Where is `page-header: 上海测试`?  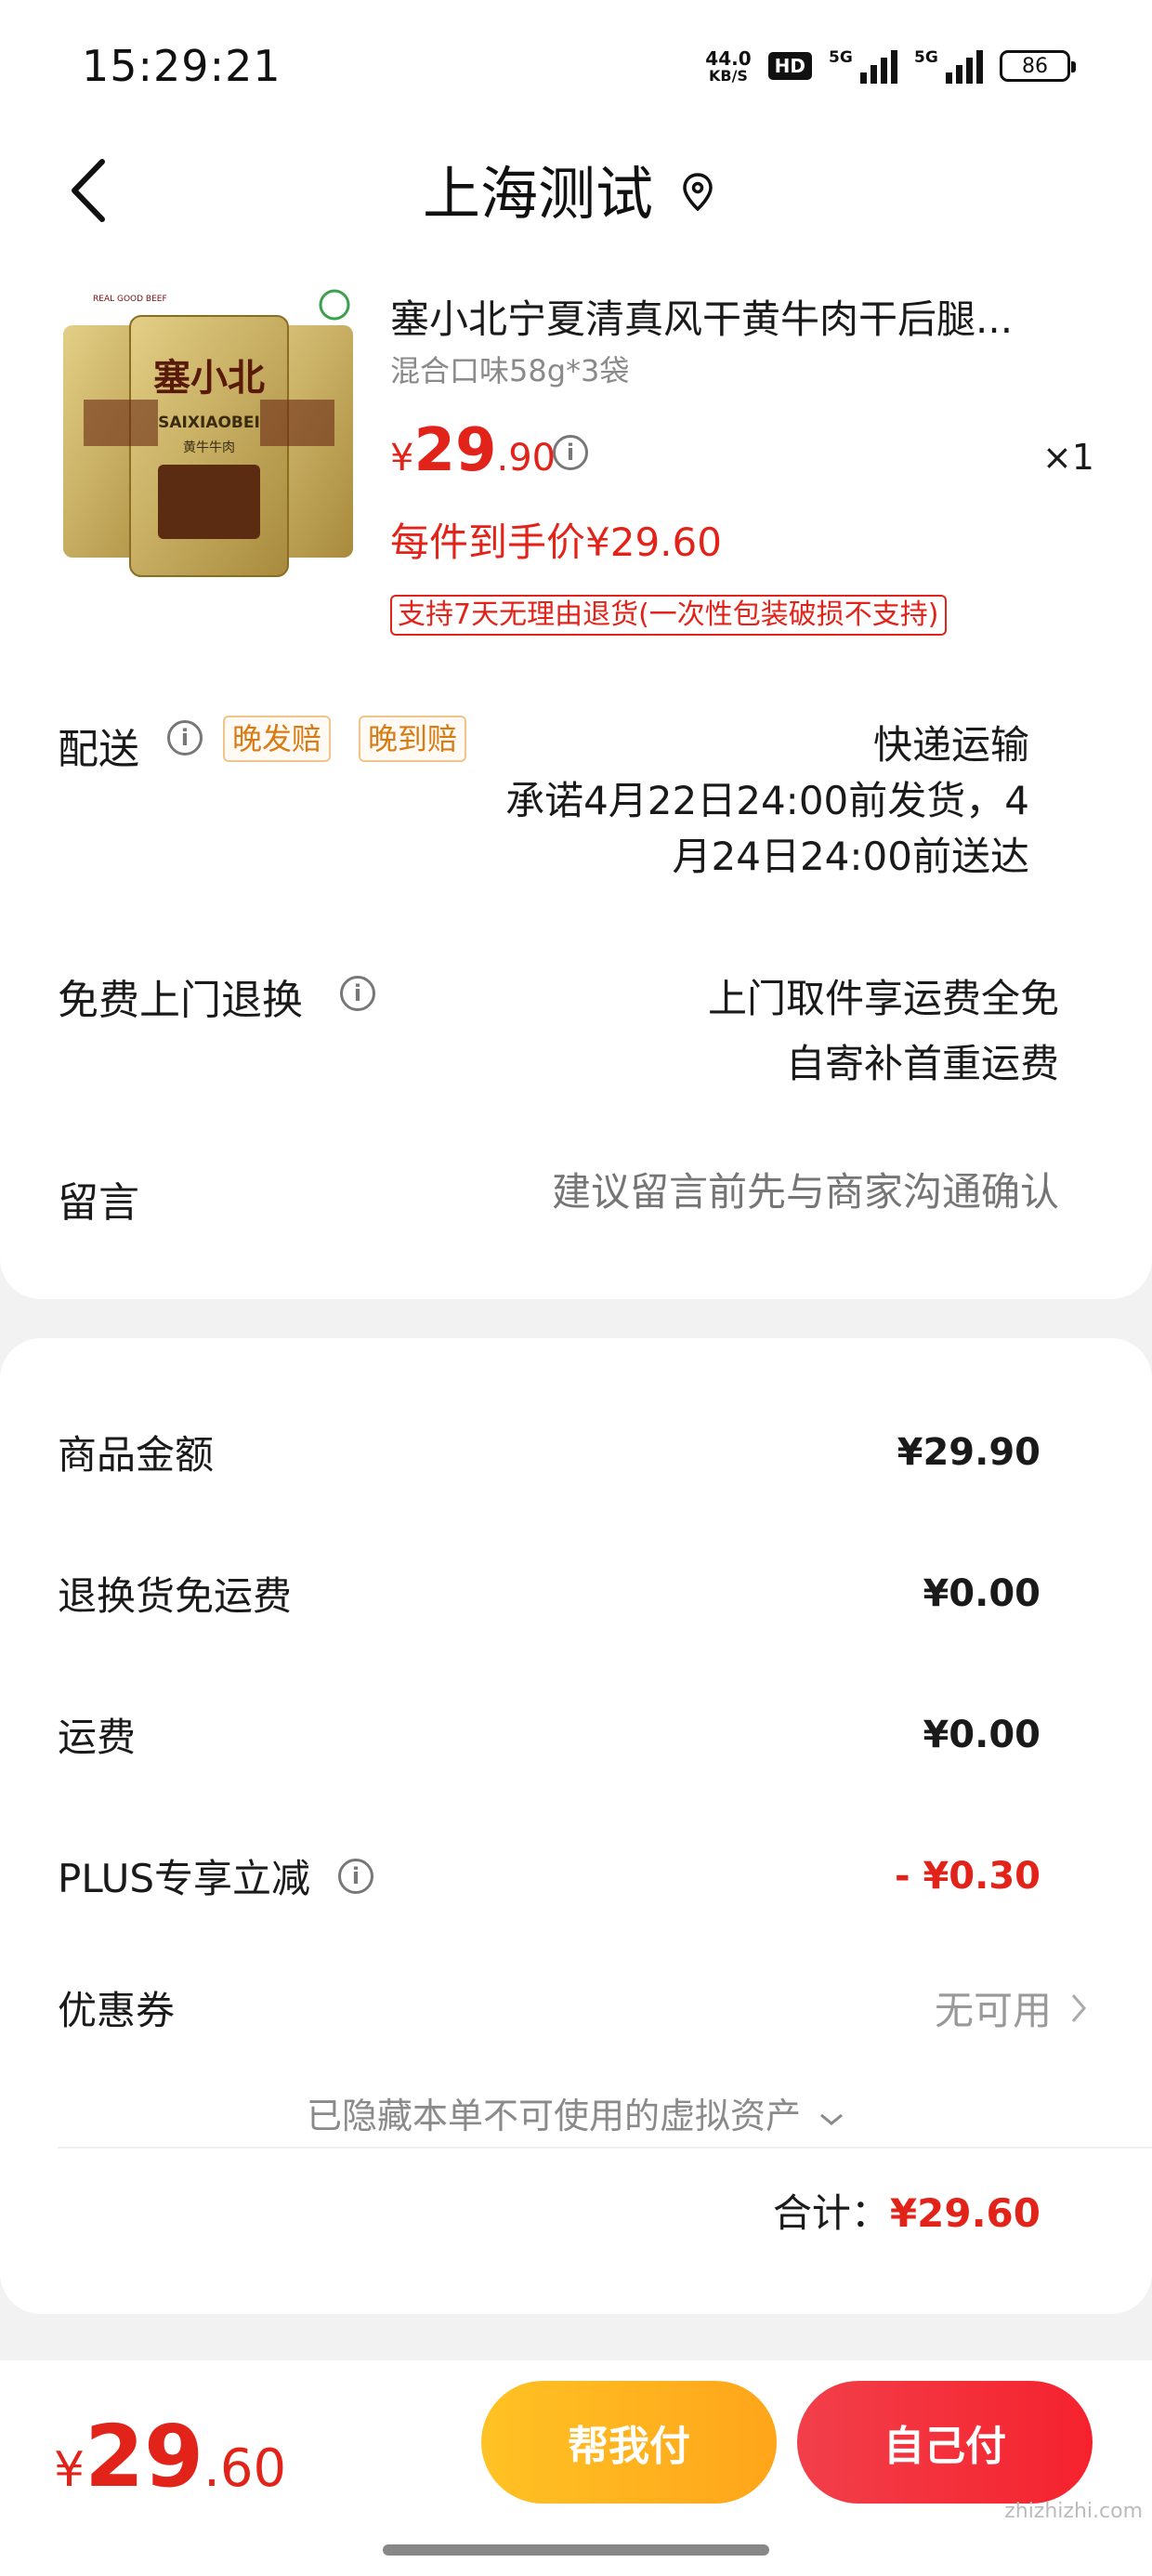
page-header: 上海测试 is located at coordinates (576, 190).